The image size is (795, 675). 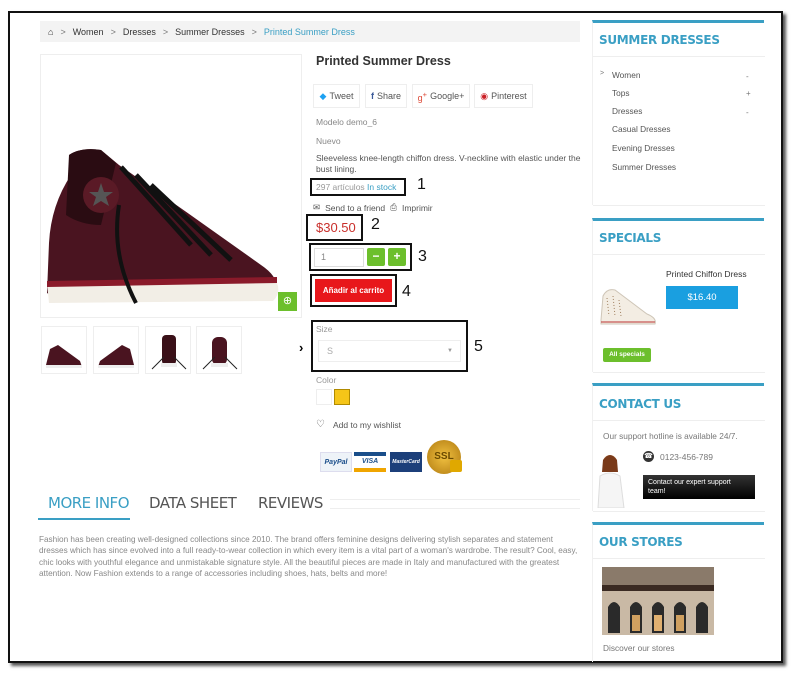 What do you see at coordinates (748, 93) in the screenshot?
I see `category-toggle-tops: +` at bounding box center [748, 93].